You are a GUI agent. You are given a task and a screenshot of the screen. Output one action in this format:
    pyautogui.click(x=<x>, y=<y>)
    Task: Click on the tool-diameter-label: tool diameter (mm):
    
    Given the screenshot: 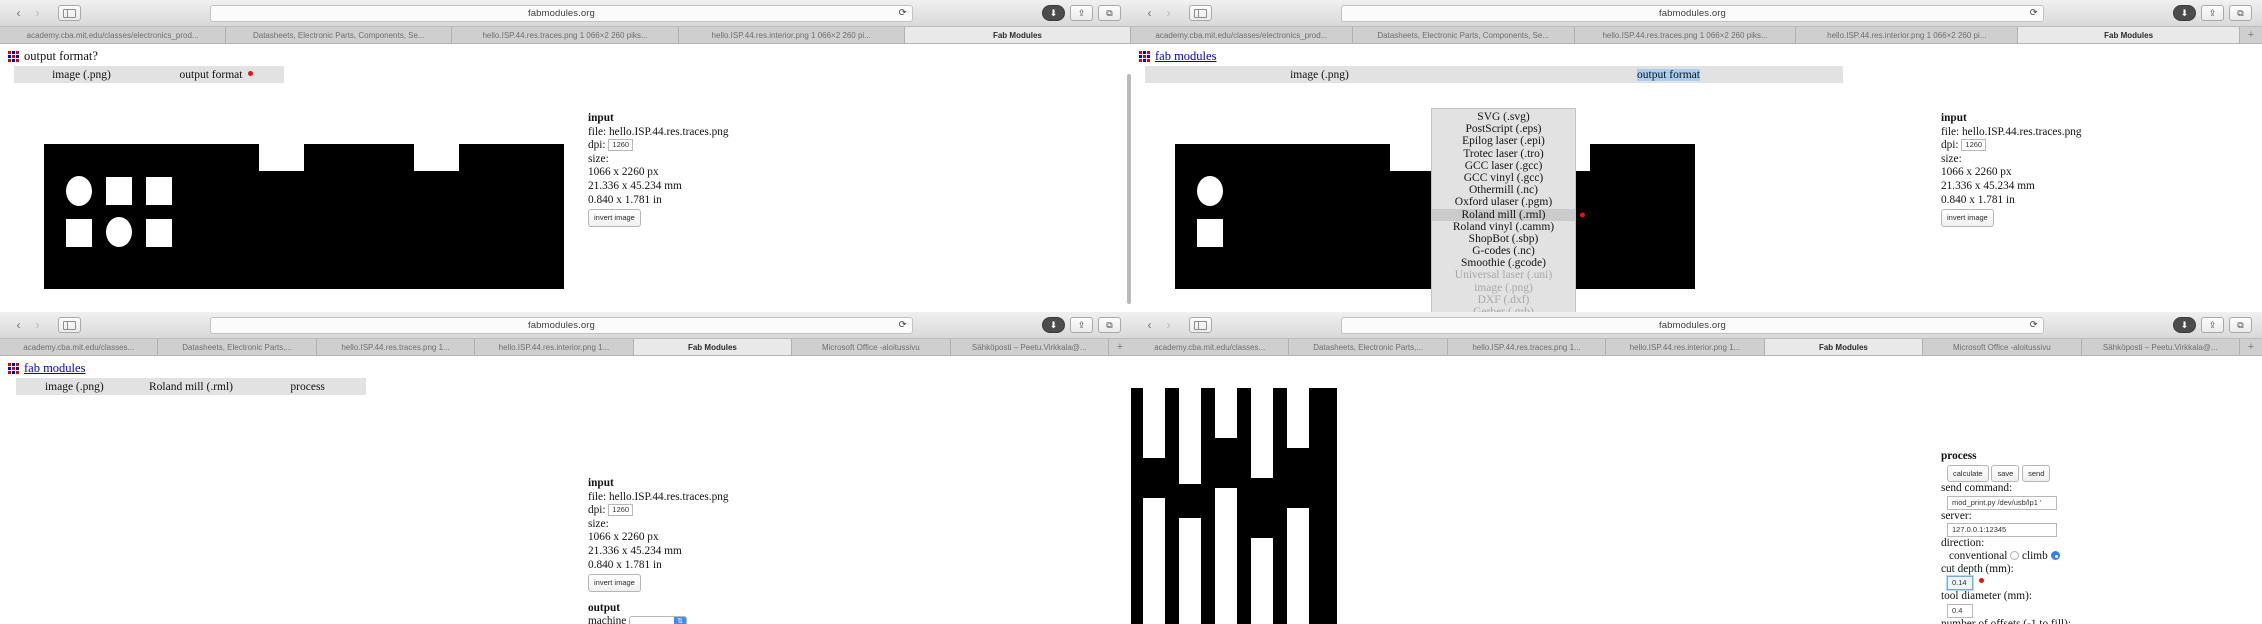 What is the action you would take?
    pyautogui.click(x=1986, y=596)
    